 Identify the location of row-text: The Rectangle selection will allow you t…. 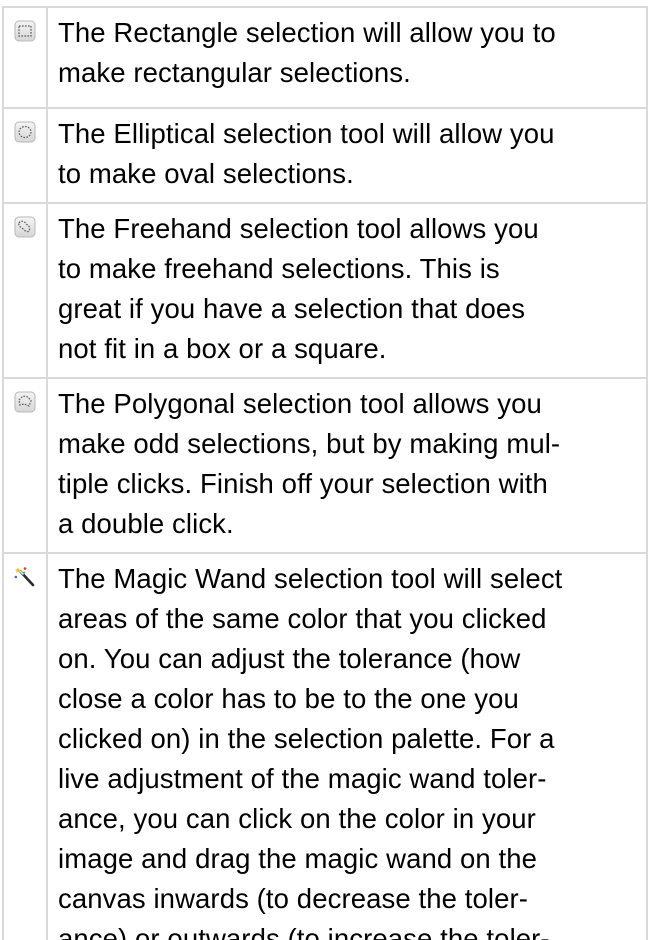
(307, 52).